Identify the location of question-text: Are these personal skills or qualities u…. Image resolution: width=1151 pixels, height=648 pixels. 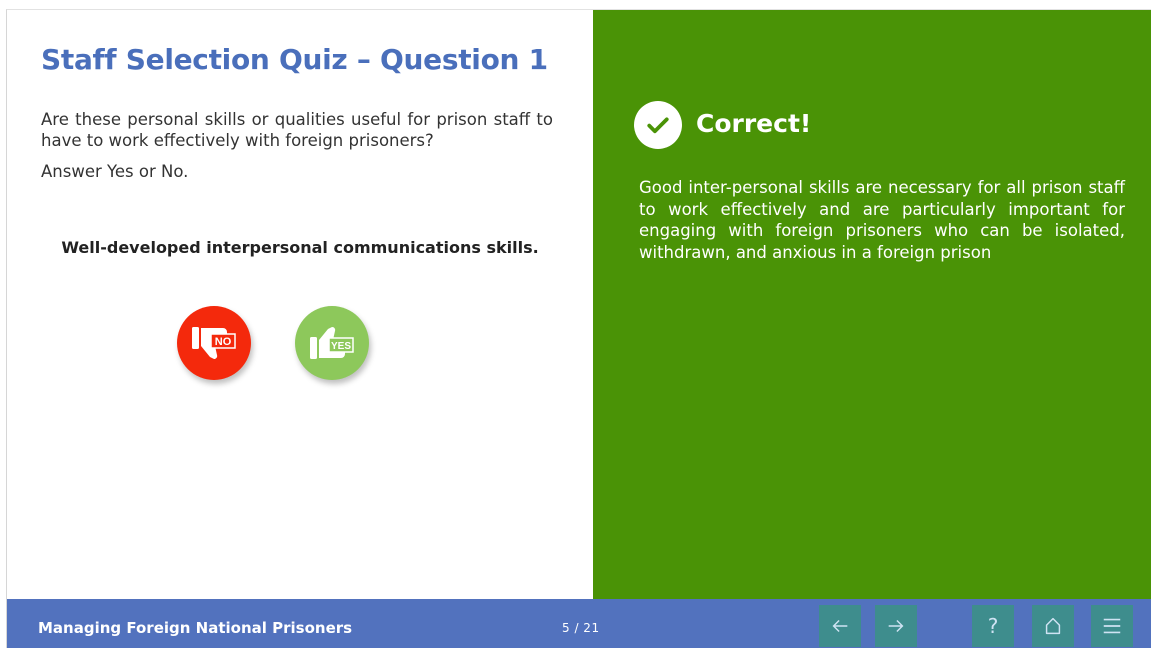
(297, 130).